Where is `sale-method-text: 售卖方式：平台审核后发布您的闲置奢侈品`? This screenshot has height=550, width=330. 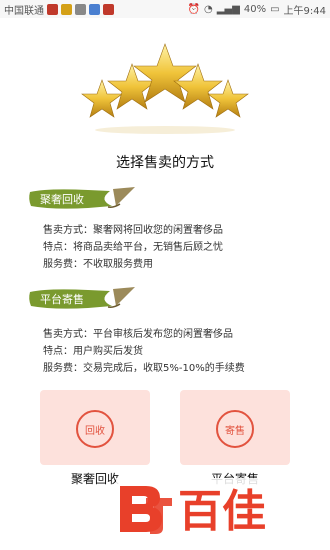
sale-method-text: 售卖方式：平台审核后发布您的闲置奢侈品 is located at coordinates (138, 334).